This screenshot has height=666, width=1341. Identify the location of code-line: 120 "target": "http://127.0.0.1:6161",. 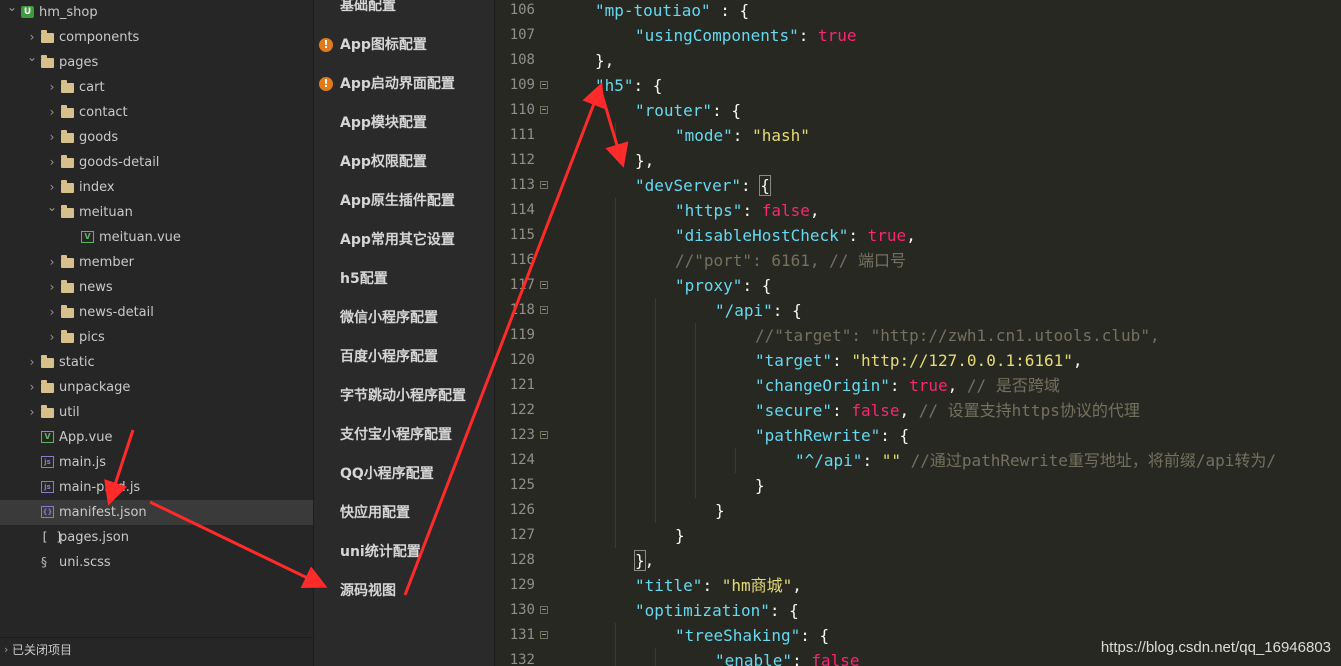
(918, 360).